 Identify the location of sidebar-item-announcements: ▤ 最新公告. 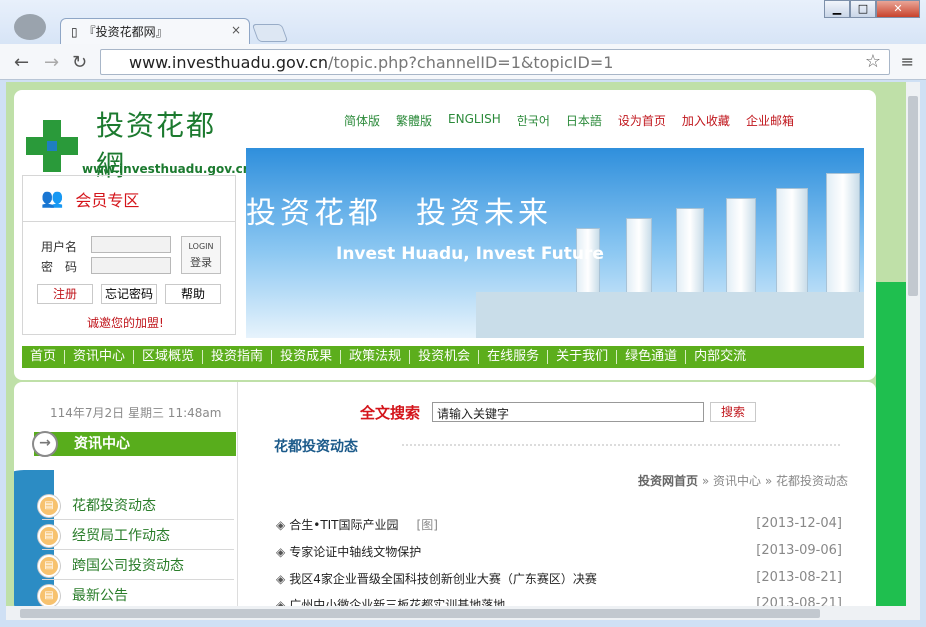
(136, 594).